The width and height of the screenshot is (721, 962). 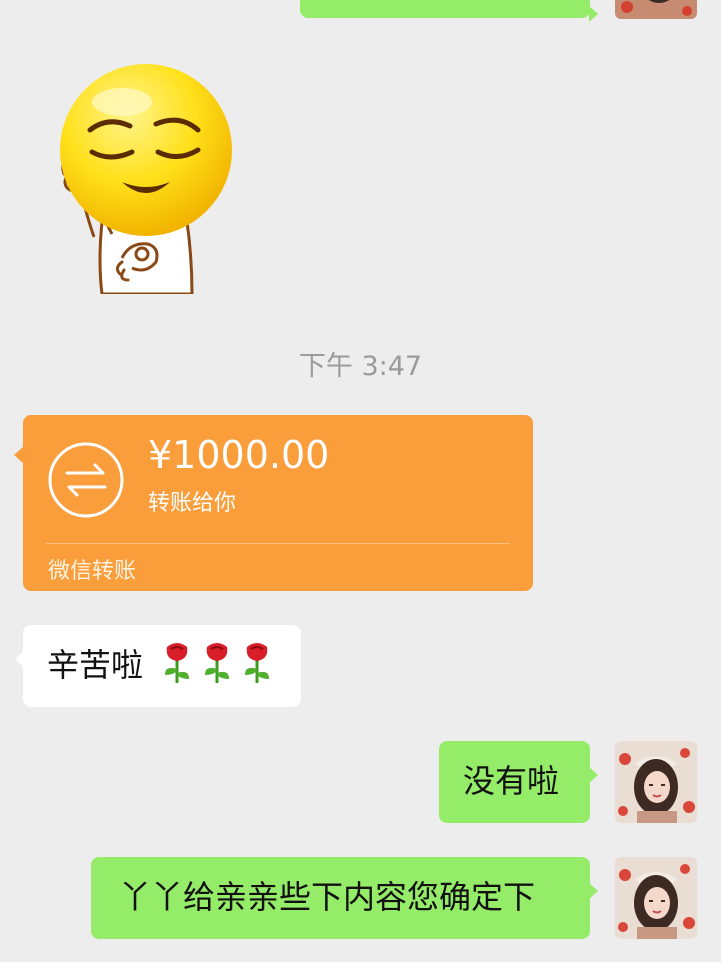 What do you see at coordinates (273, 503) in the screenshot?
I see `wechat-transfer-card: ¥1000.00 转账给你 微信转账` at bounding box center [273, 503].